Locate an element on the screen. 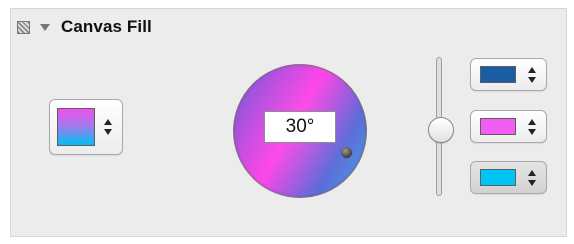 Image resolution: width=574 pixels, height=244 pixels. panel-title: Canvas Fill is located at coordinates (106, 26).